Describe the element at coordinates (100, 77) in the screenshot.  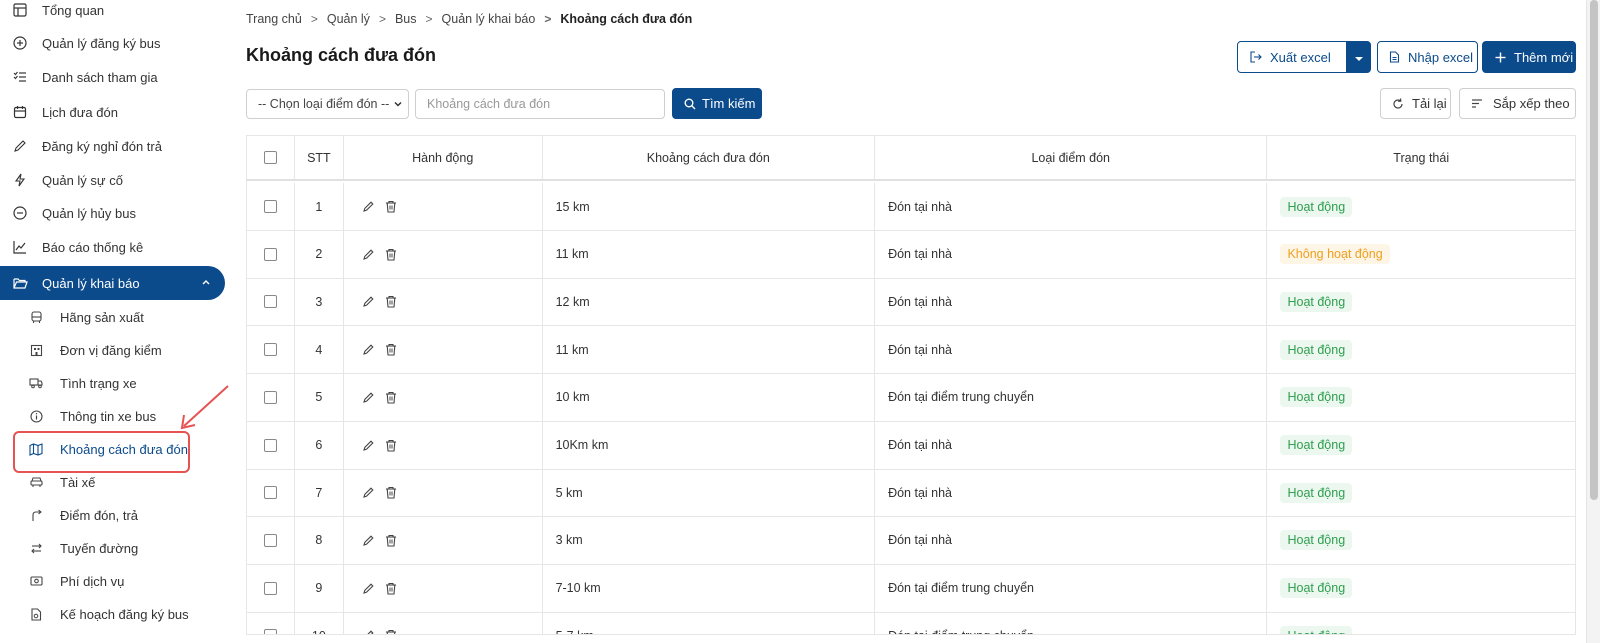
I see `sidebar-item-label: Danh sách tham gia` at that location.